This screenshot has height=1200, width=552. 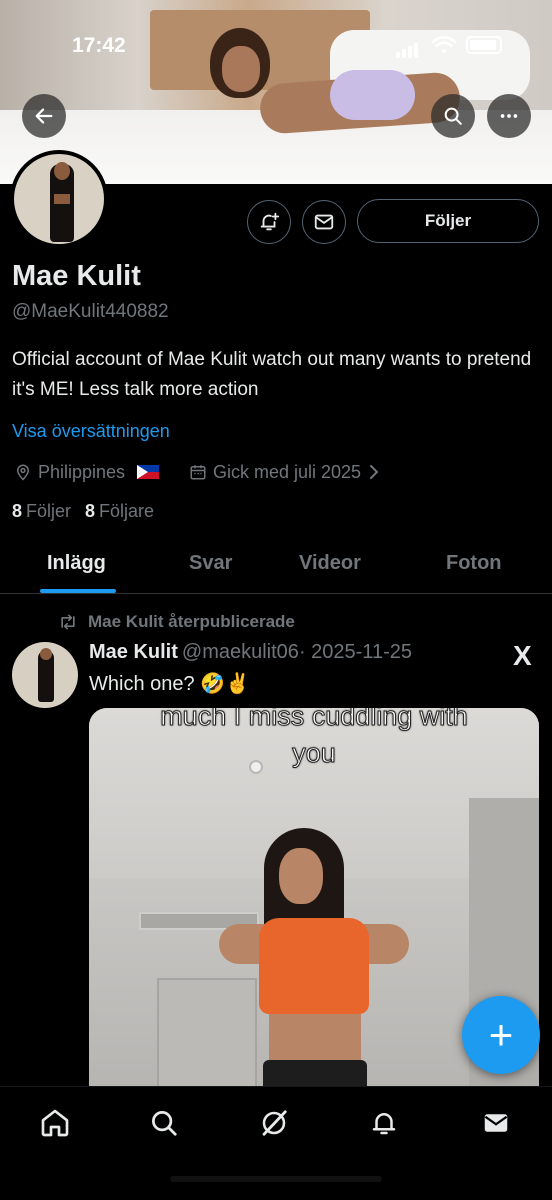 I want to click on arrow-left-icon, so click(x=44, y=116).